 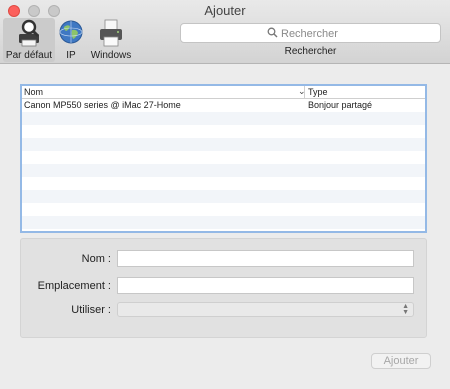 What do you see at coordinates (356, 33) in the screenshot?
I see `search-input` at bounding box center [356, 33].